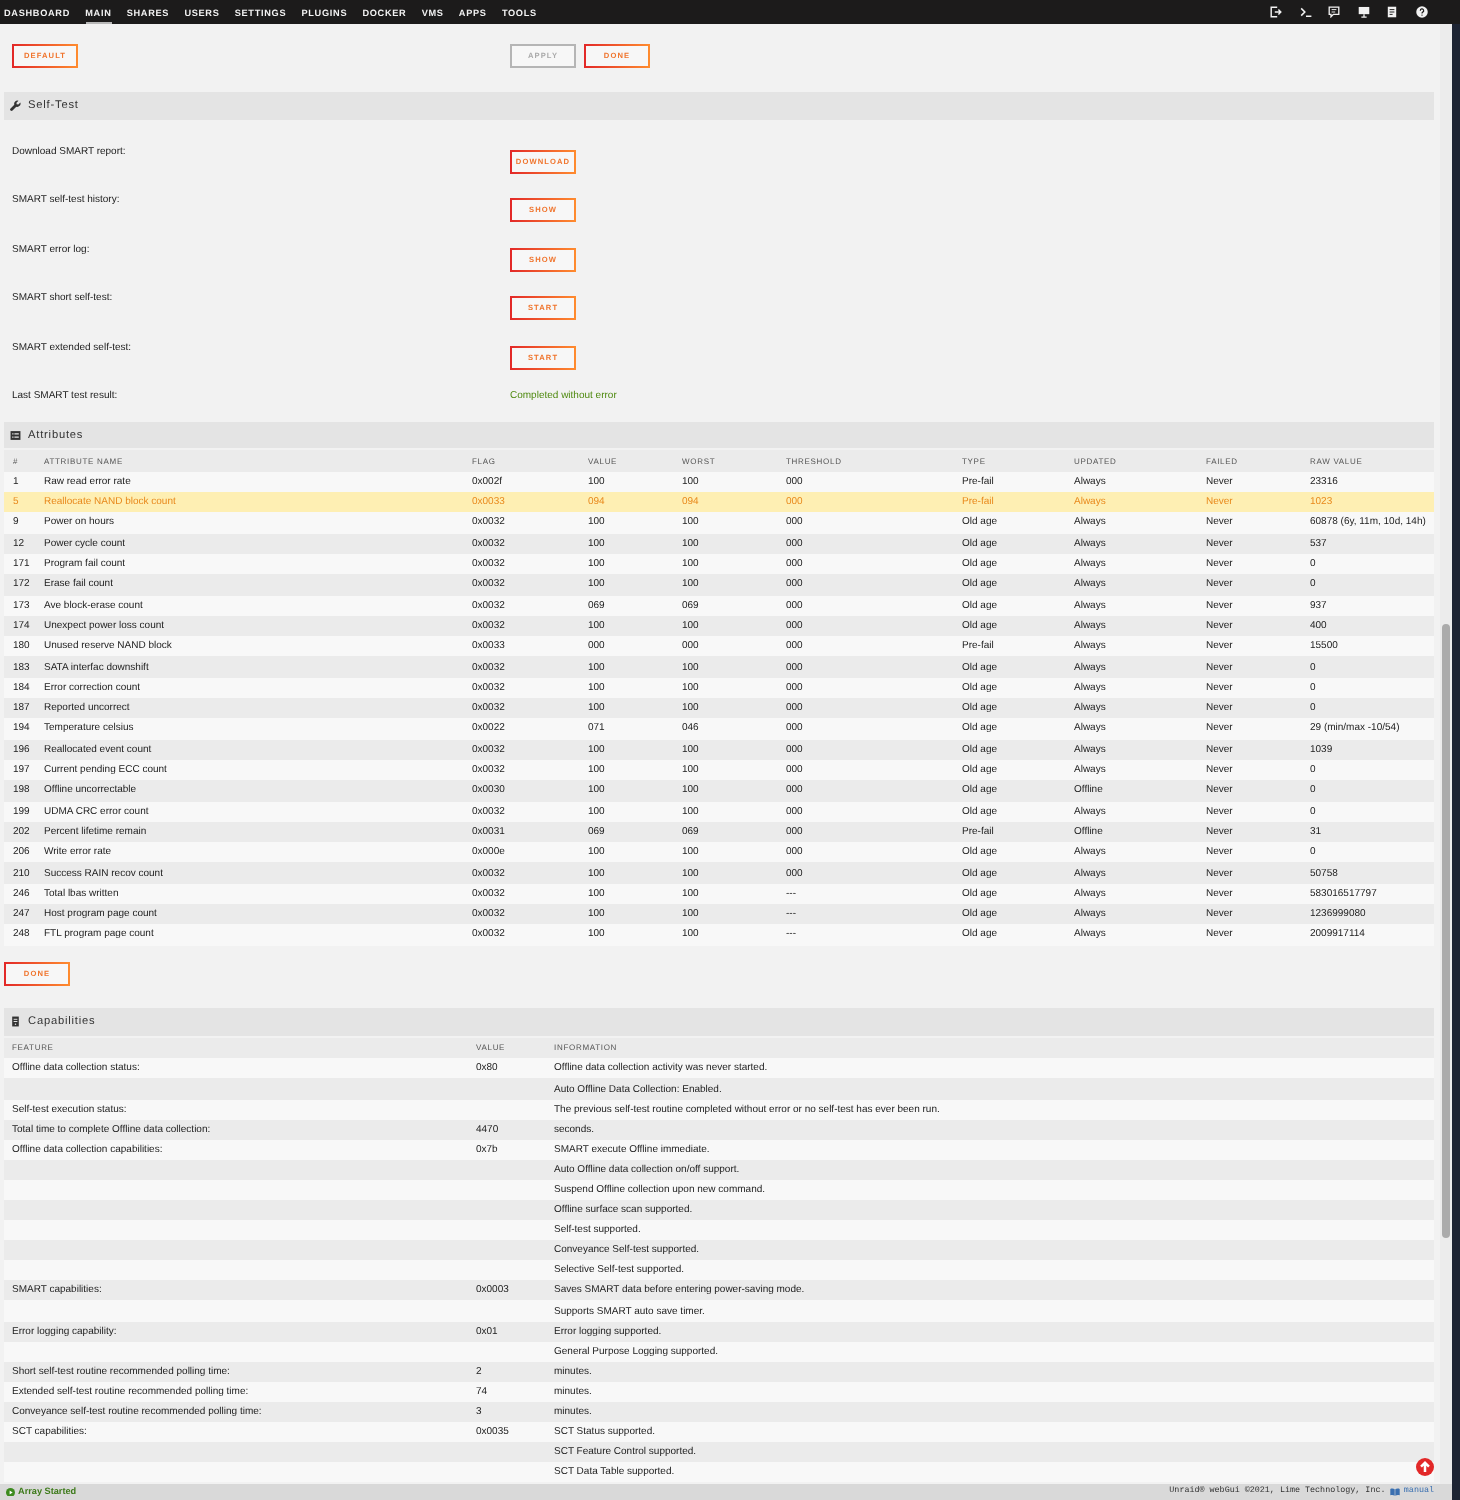 Image resolution: width=1460 pixels, height=1500 pixels. I want to click on book-icon, so click(1395, 1491).